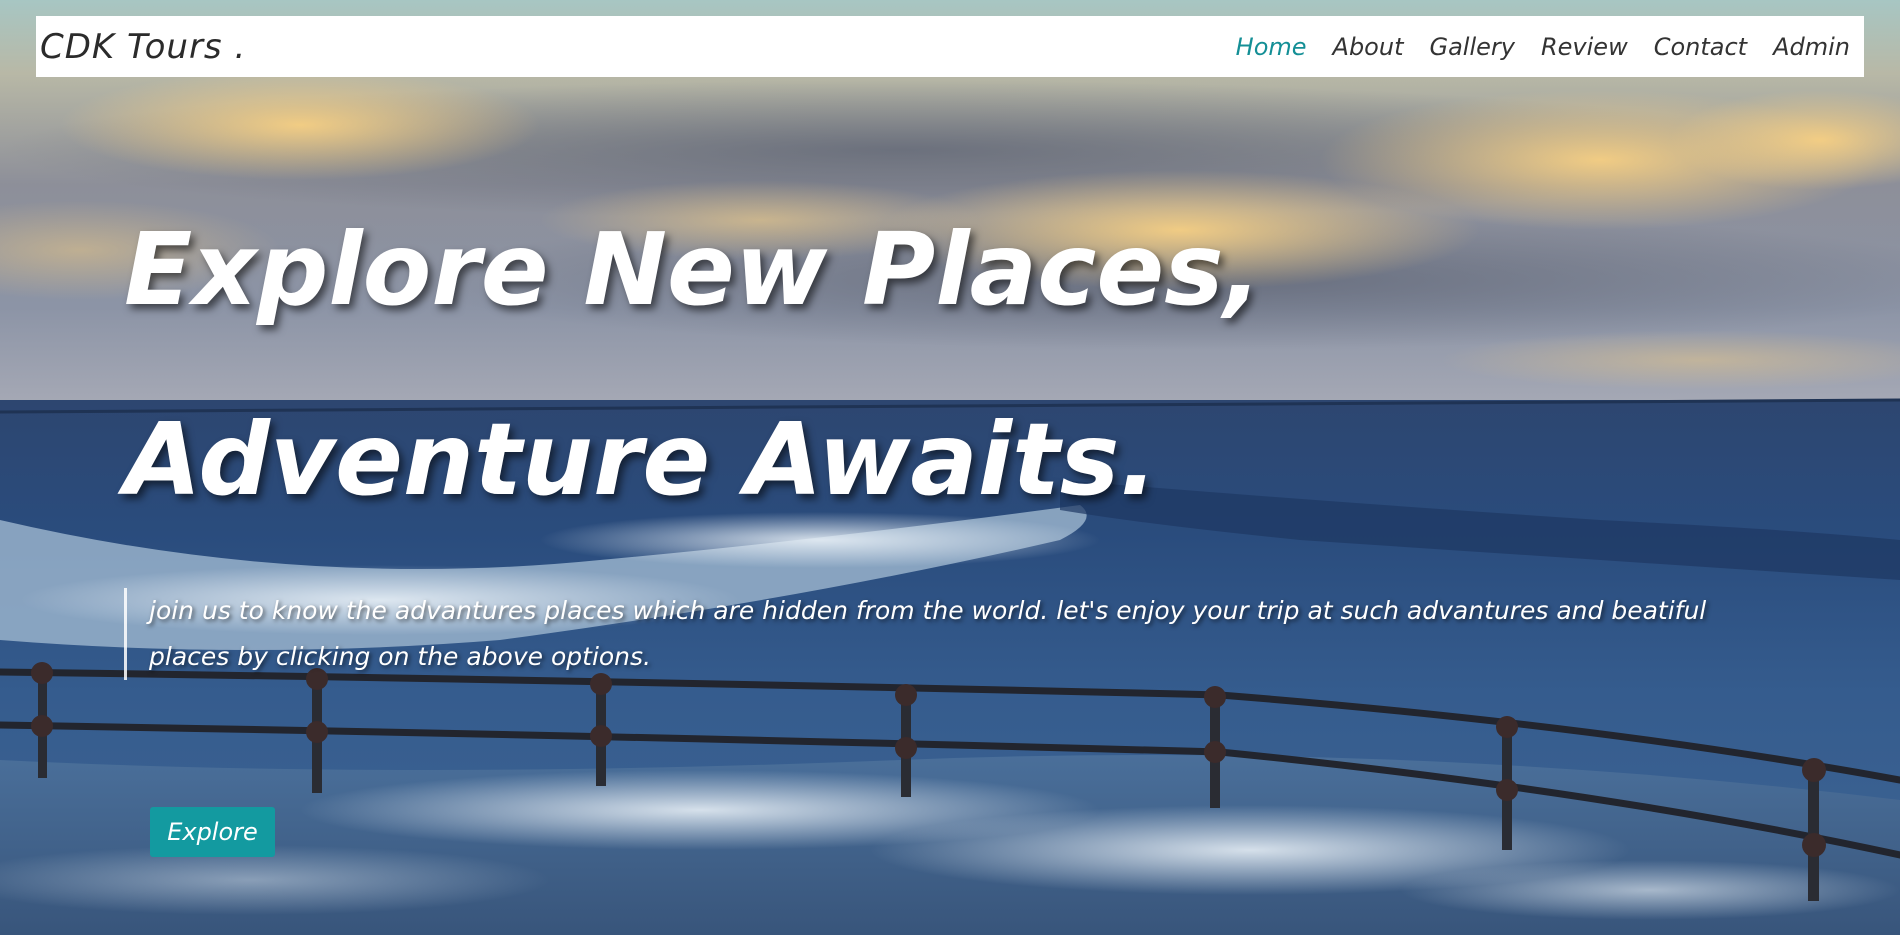  Describe the element at coordinates (143, 47) in the screenshot. I see `brand-logo: CDK Tours .` at that location.